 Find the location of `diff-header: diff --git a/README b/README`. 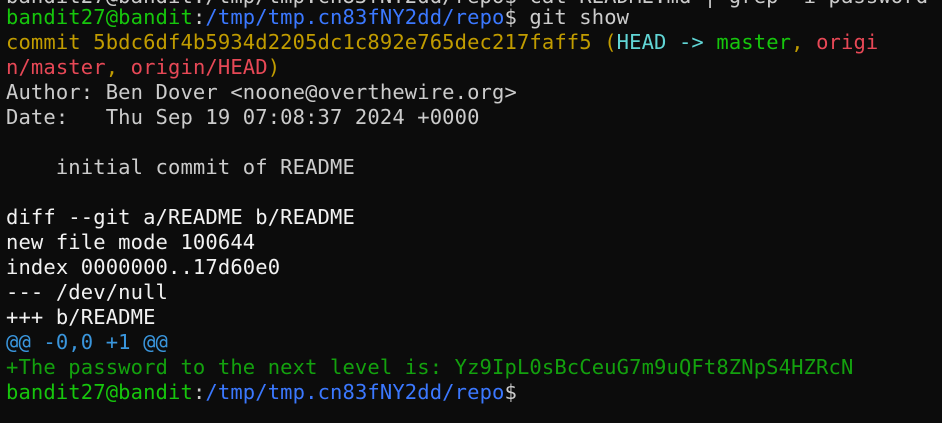

diff-header: diff --git a/README b/README is located at coordinates (180, 217).